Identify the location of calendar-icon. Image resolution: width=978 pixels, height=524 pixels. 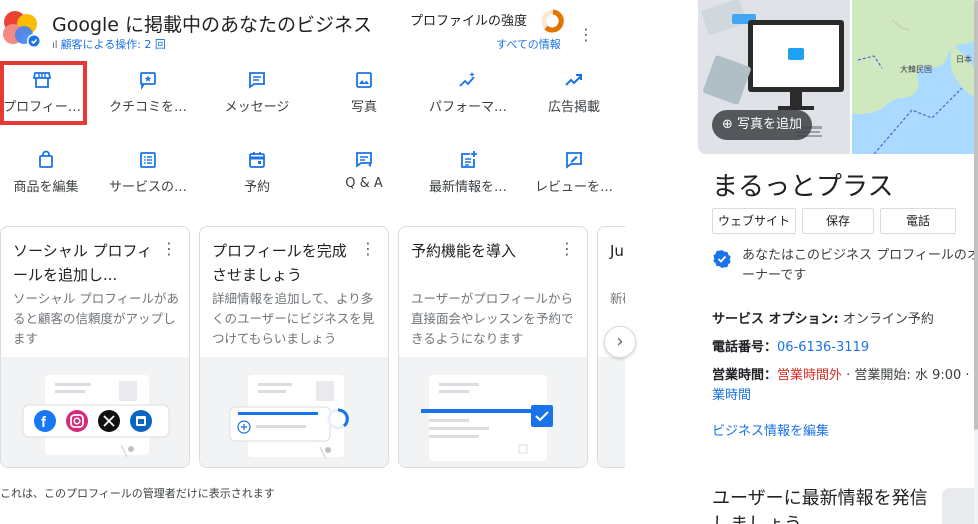
(257, 160).